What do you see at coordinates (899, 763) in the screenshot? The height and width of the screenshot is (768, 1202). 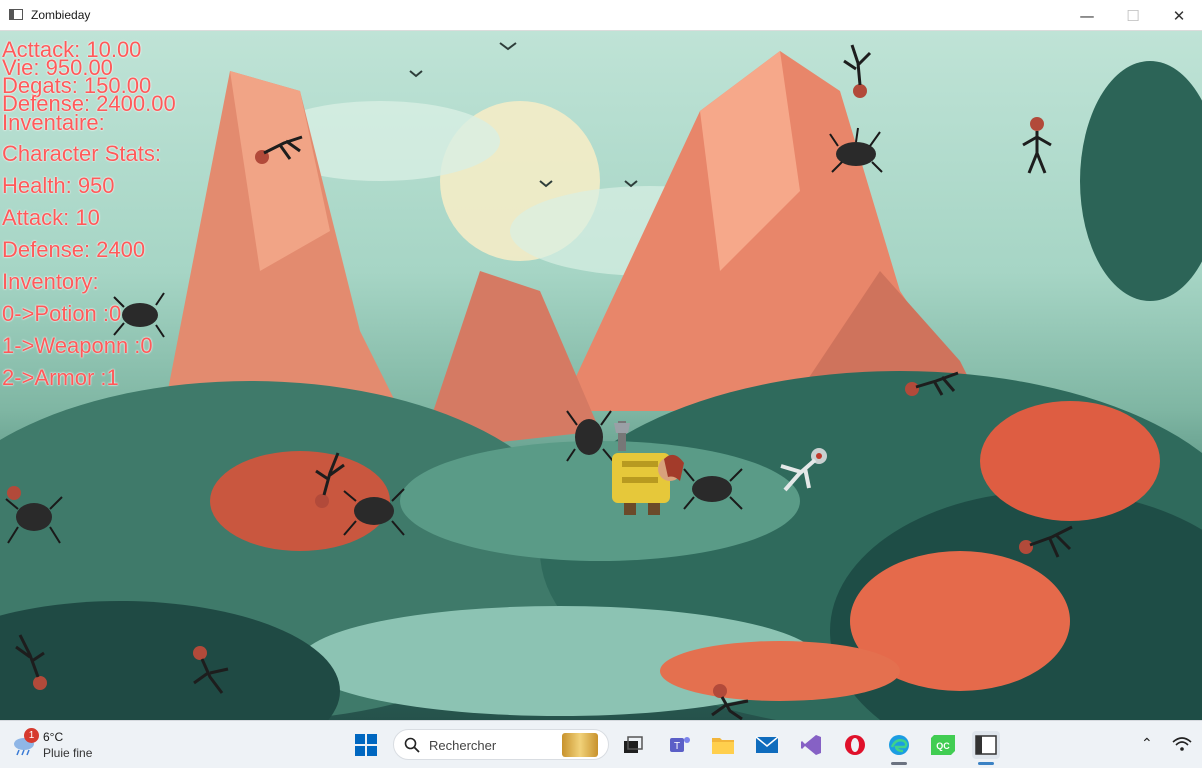 I see `edge-active-indicator` at bounding box center [899, 763].